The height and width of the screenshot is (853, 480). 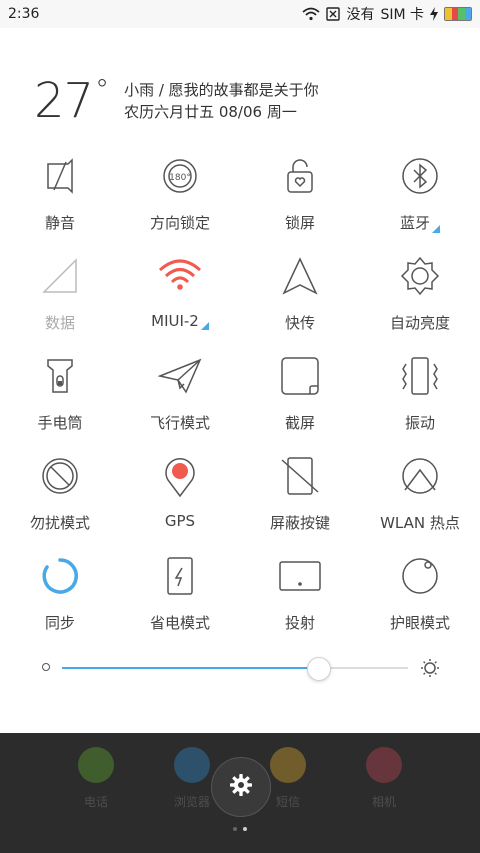 What do you see at coordinates (299, 623) in the screenshot?
I see `toggle-label: 投射` at bounding box center [299, 623].